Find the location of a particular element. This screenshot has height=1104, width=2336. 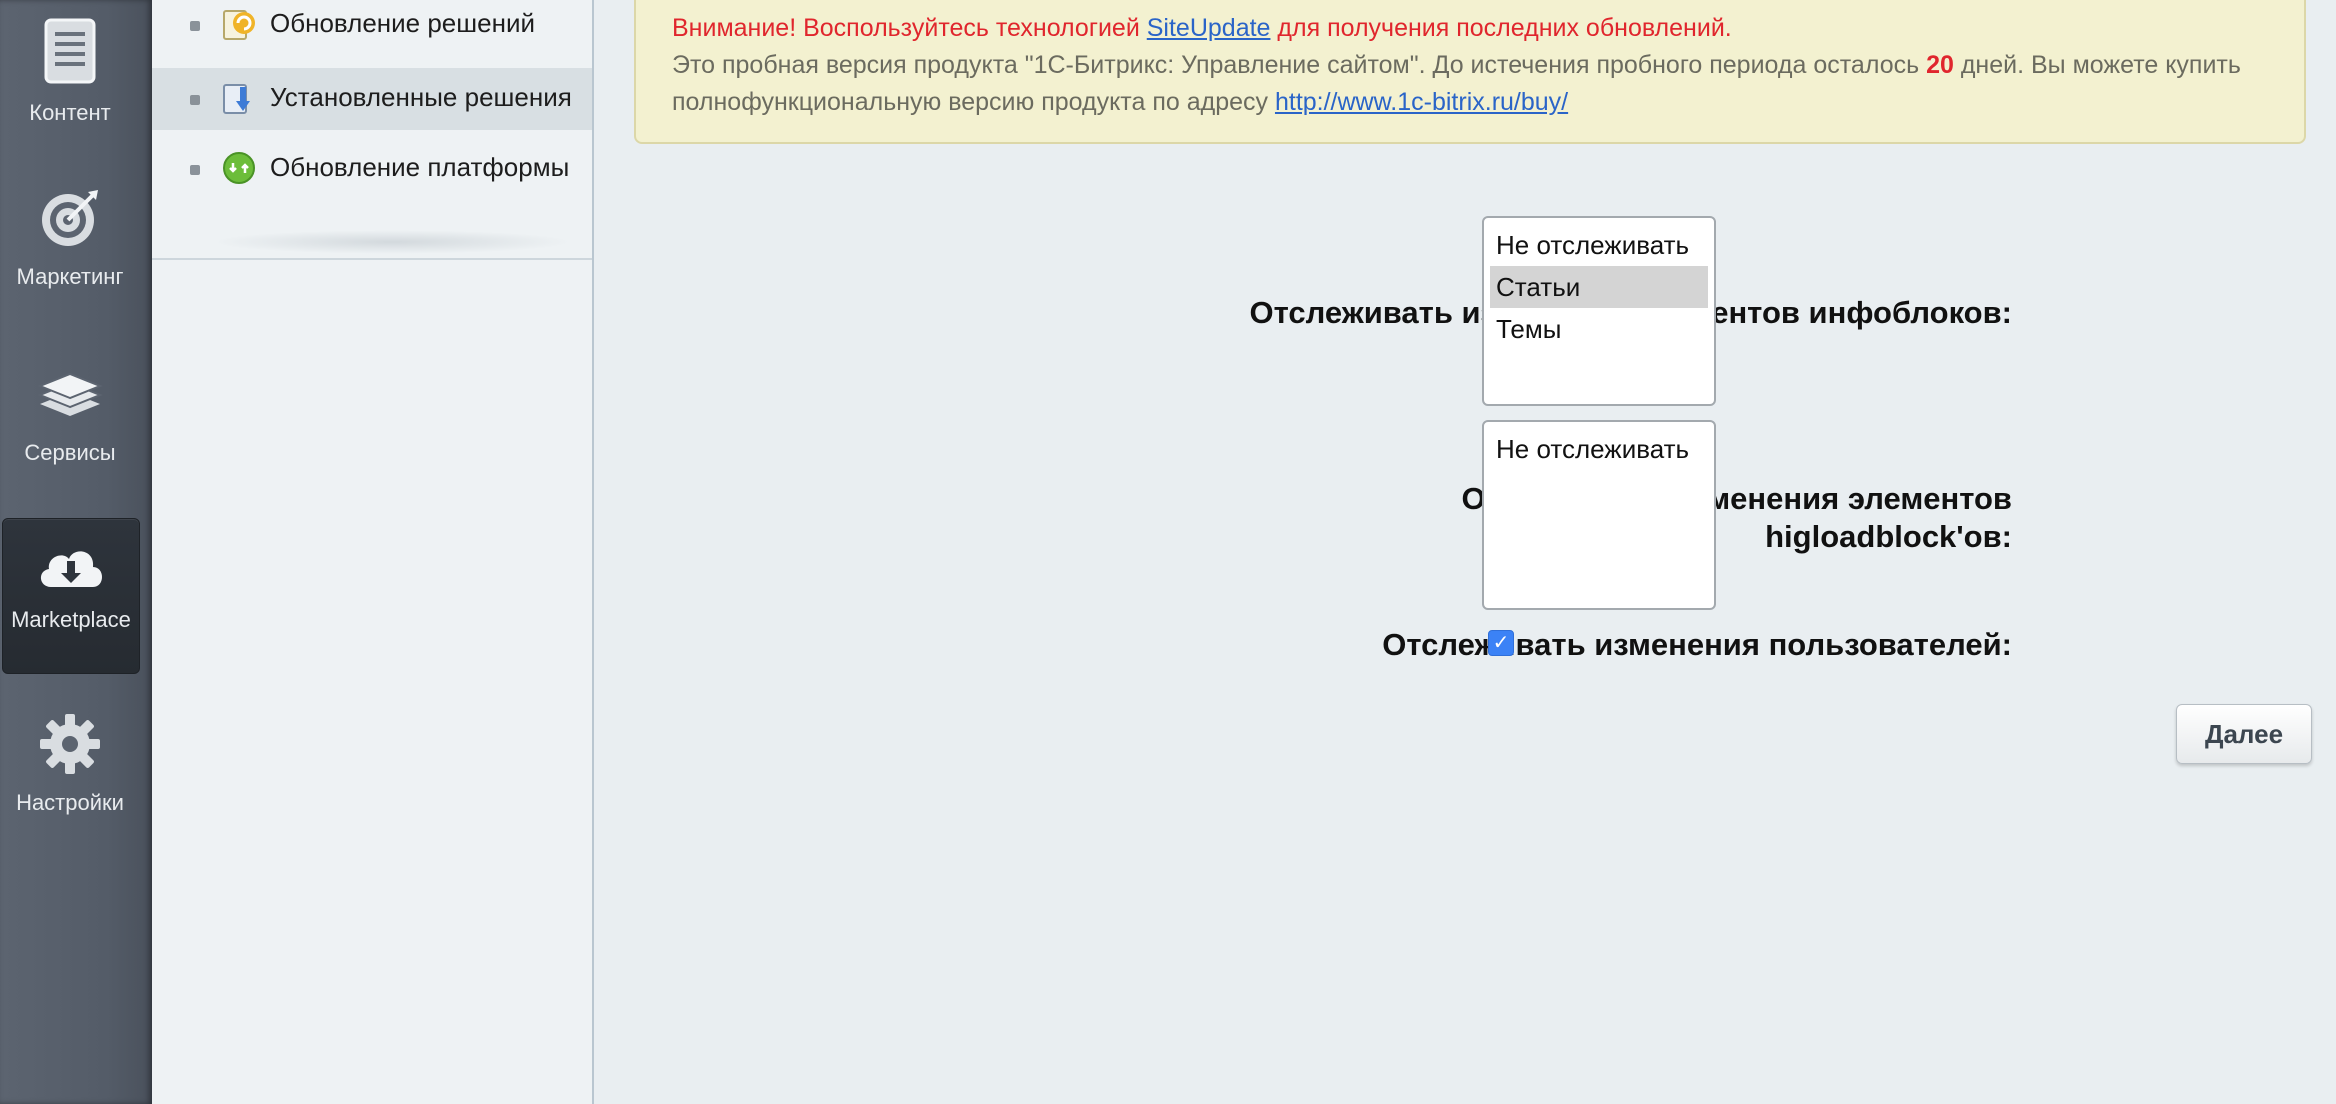

nav-item-label: Сервисы is located at coordinates (70, 452).